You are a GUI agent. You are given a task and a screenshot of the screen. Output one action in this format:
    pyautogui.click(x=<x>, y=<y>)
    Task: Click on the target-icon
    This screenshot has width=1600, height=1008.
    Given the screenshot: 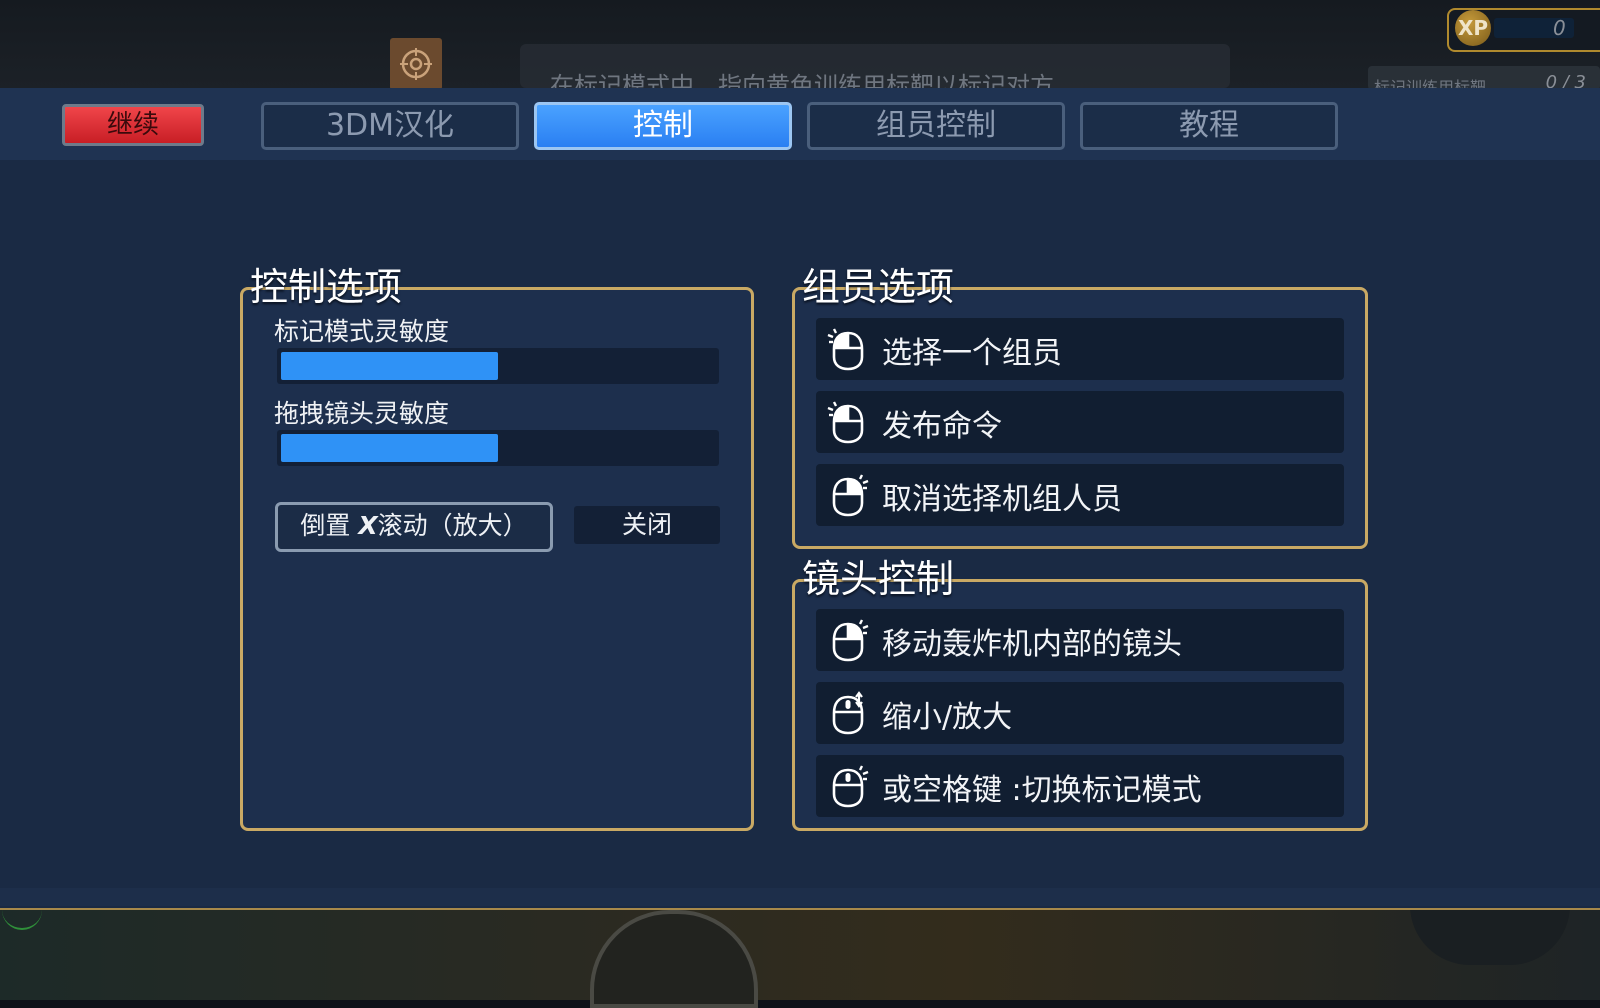 What is the action you would take?
    pyautogui.click(x=416, y=64)
    